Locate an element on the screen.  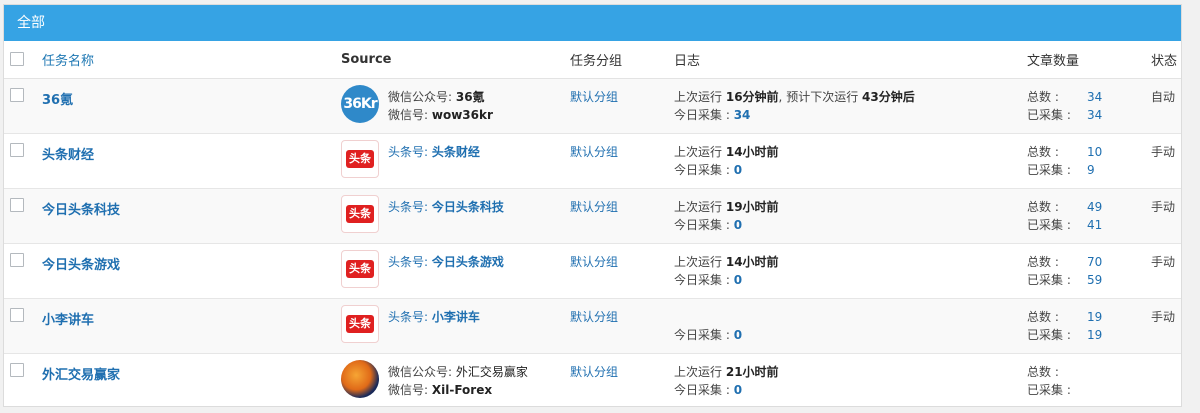
collected-count: 19 is located at coordinates (1094, 335).